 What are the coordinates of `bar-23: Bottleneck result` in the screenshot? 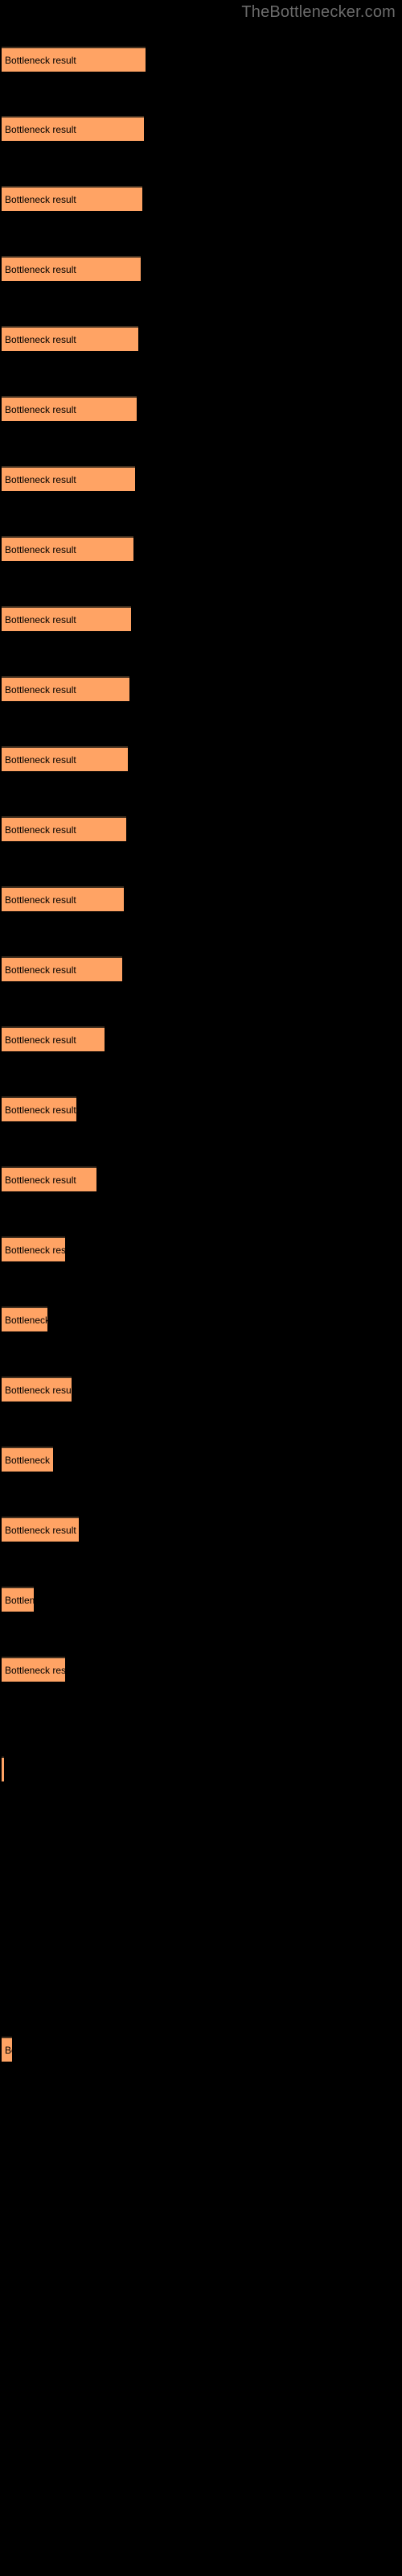 It's located at (18, 1599).